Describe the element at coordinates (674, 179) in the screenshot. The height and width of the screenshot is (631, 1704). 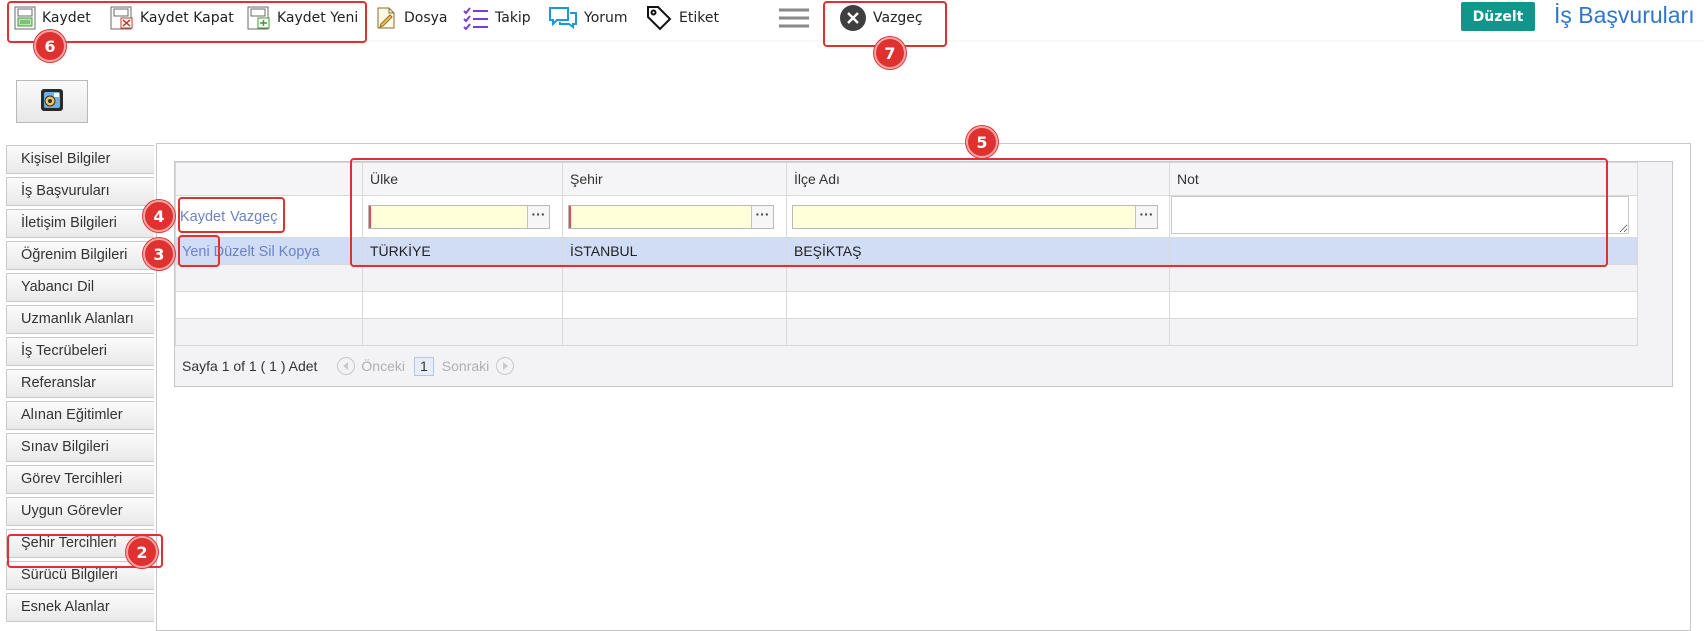
I see `column-header-sehir: Şehir` at that location.